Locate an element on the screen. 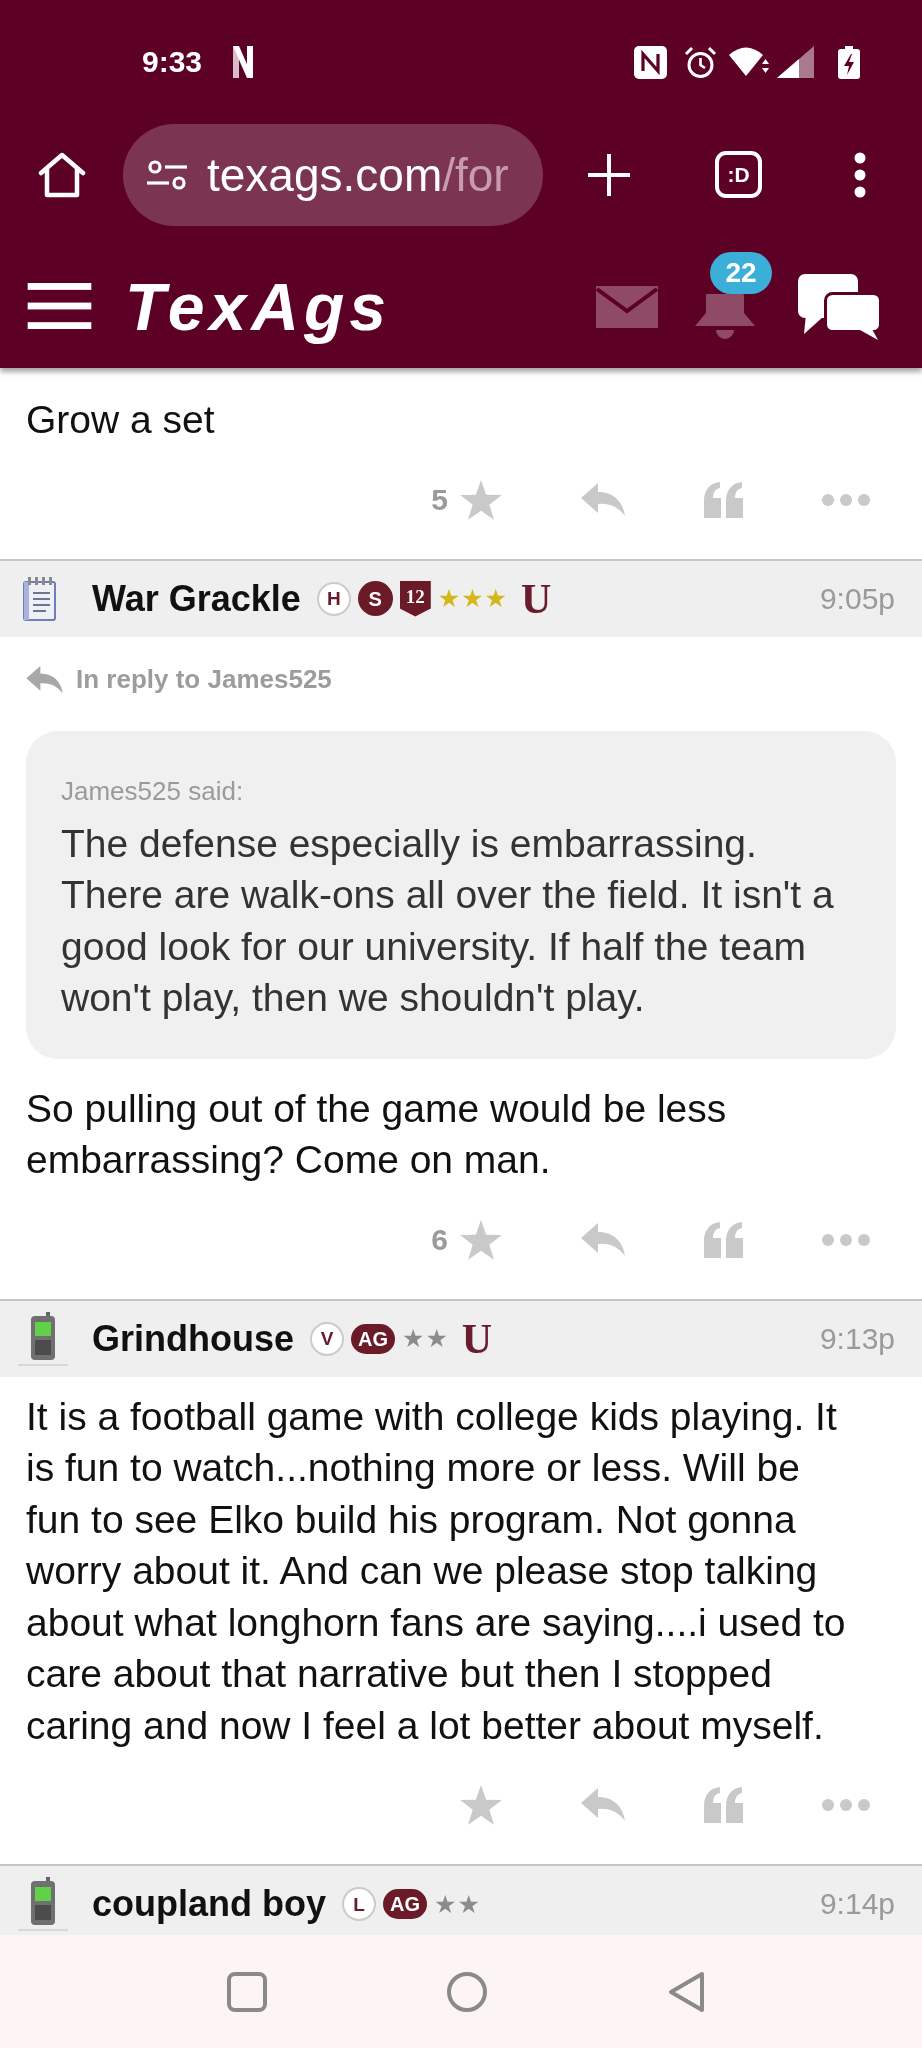 The height and width of the screenshot is (2048, 922). circle-nav-icon is located at coordinates (467, 1991).